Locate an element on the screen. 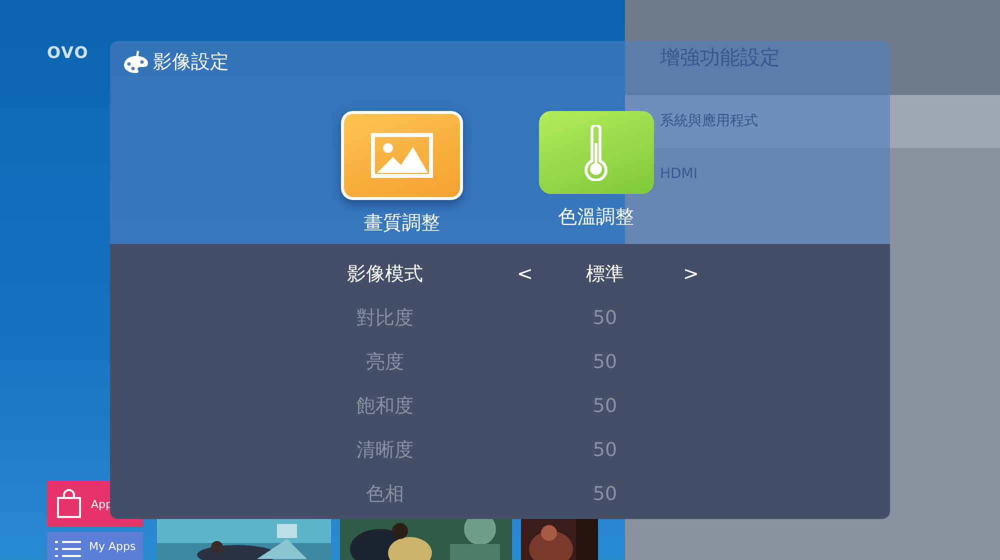 The width and height of the screenshot is (1000, 560). image-icon is located at coordinates (402, 155).